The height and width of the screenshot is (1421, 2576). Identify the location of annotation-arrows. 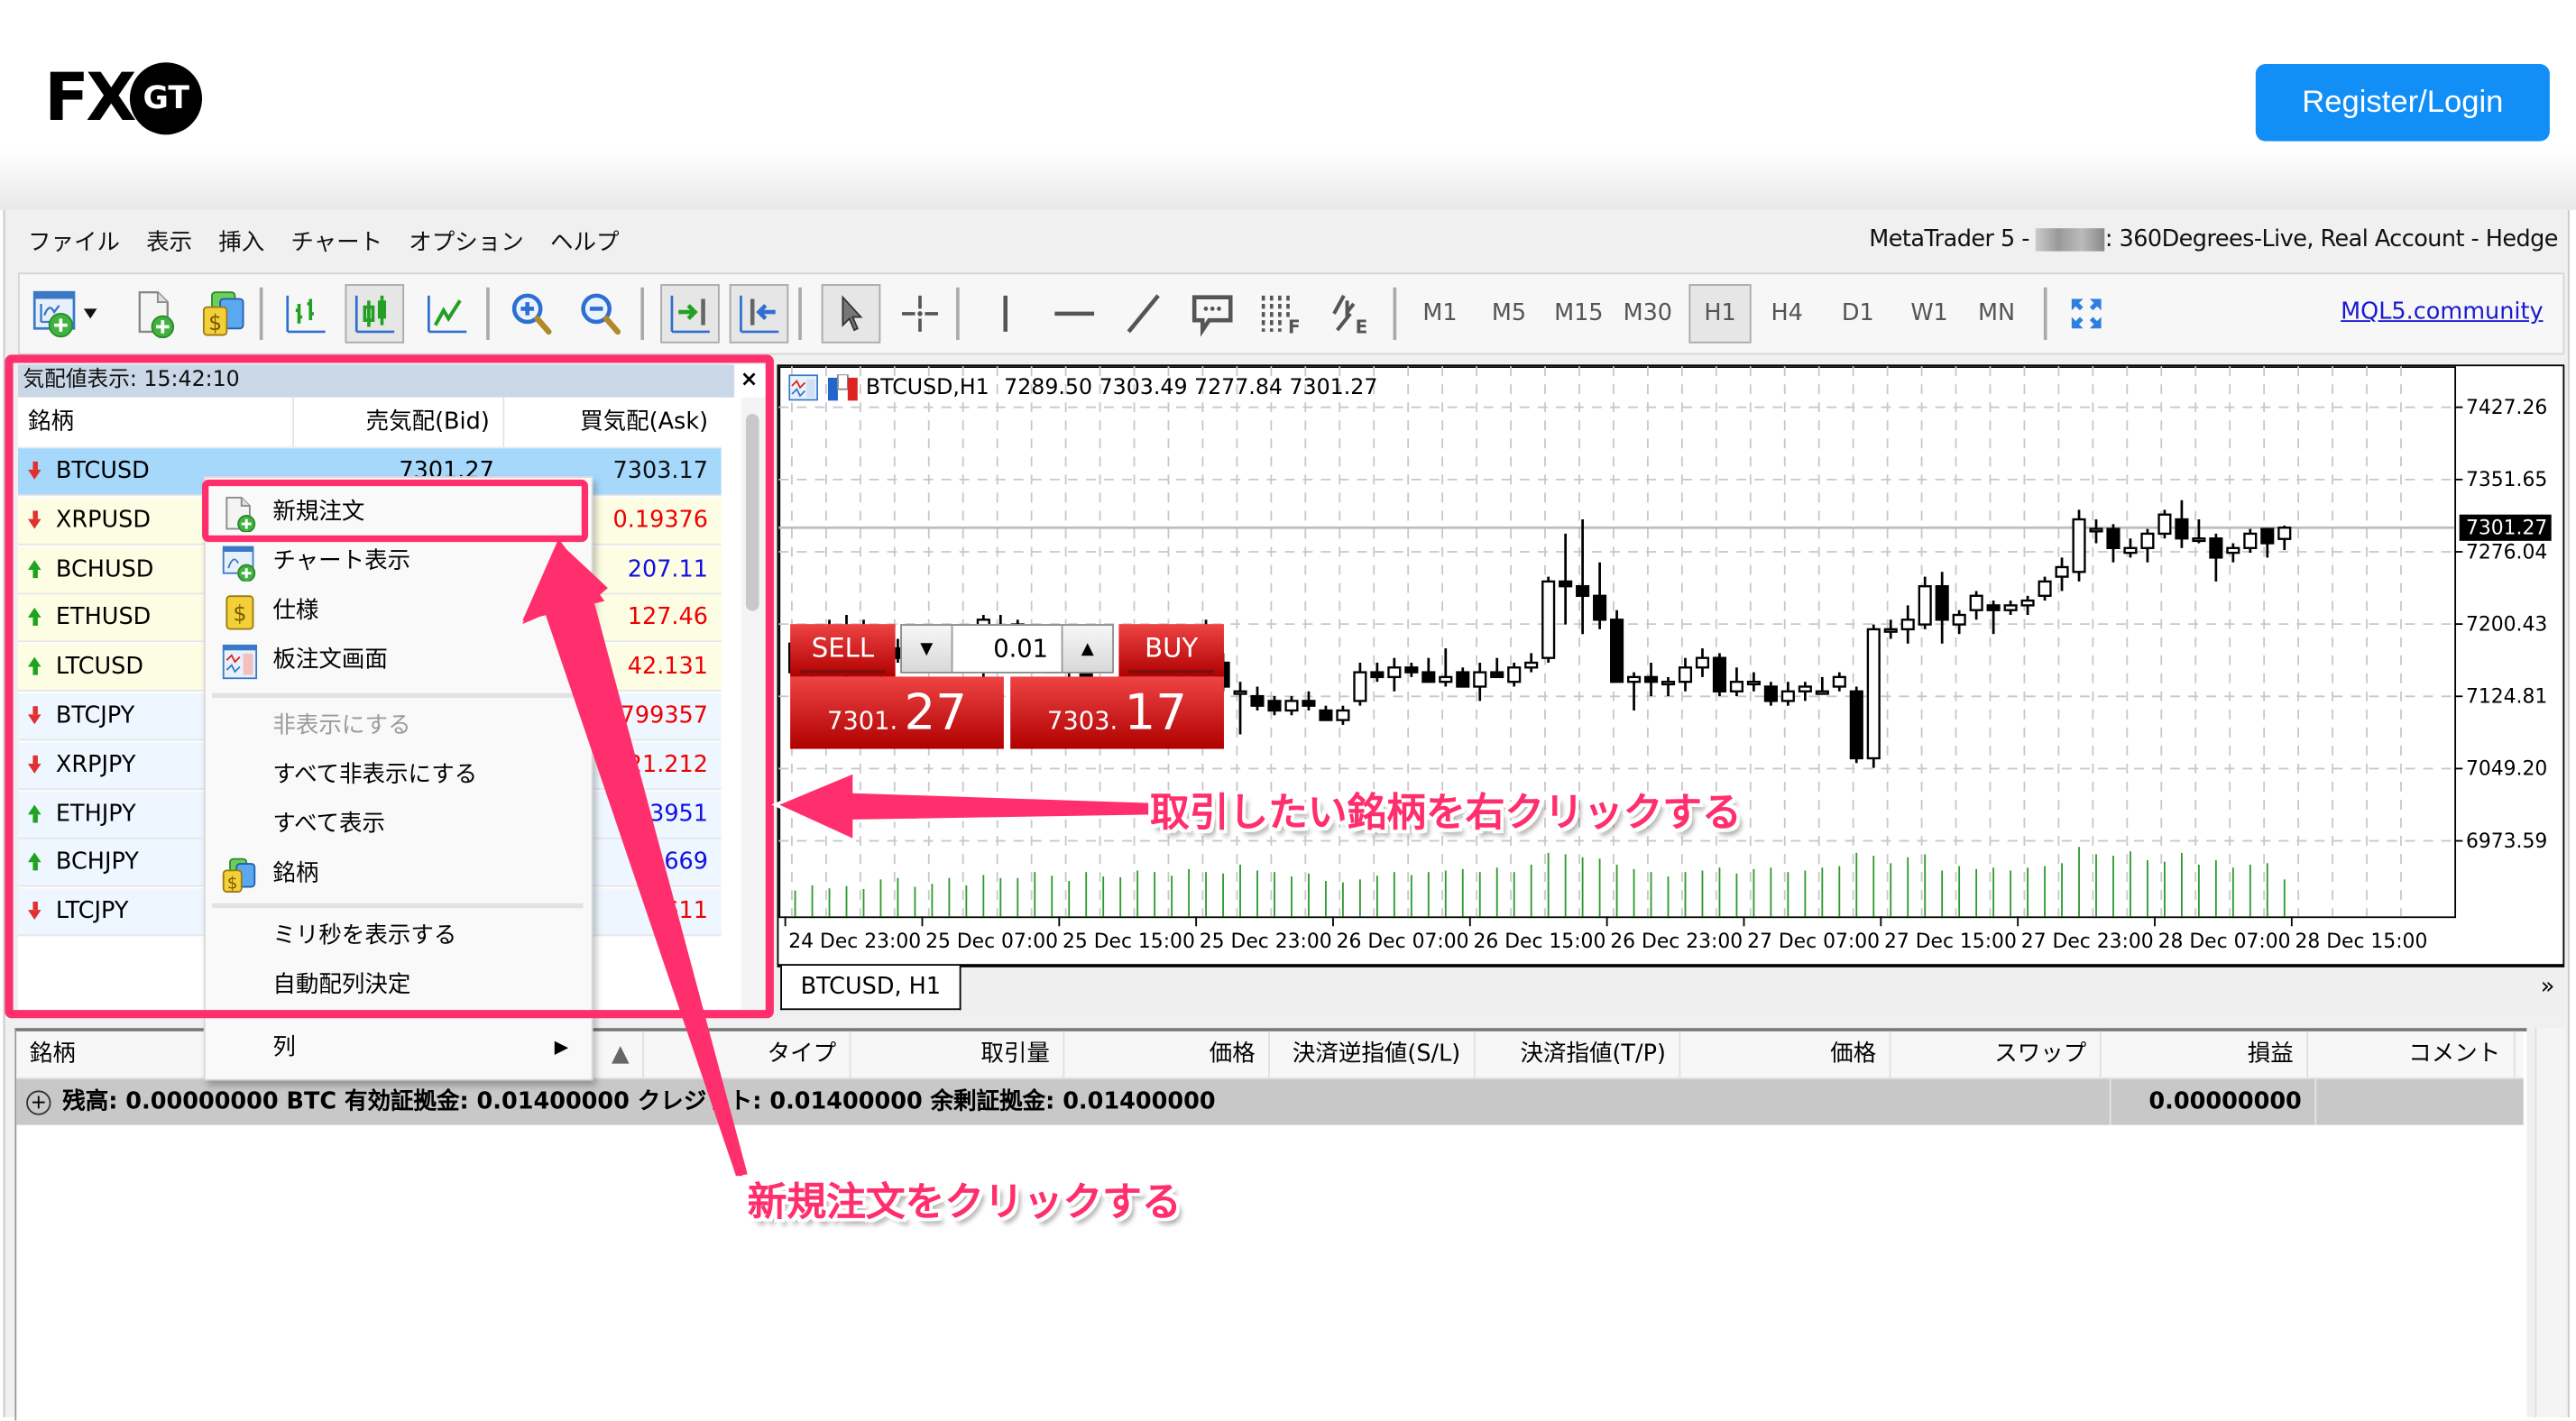
(837, 857).